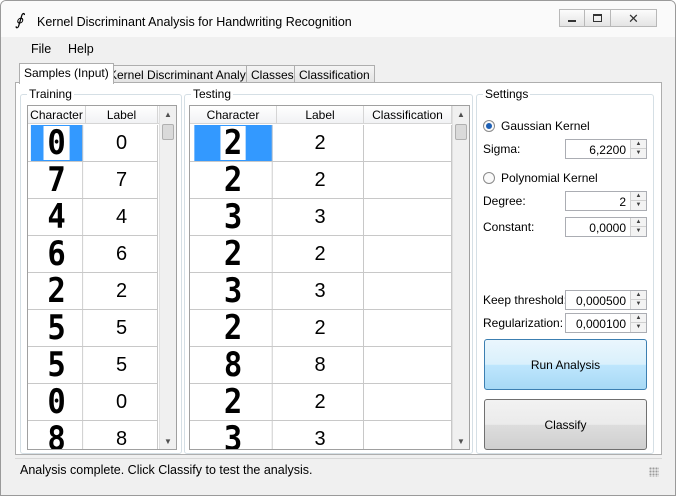 The image size is (676, 496). Describe the element at coordinates (606, 149) in the screenshot. I see `sigma-spinbox: 6,2200 ▲ ▼` at that location.